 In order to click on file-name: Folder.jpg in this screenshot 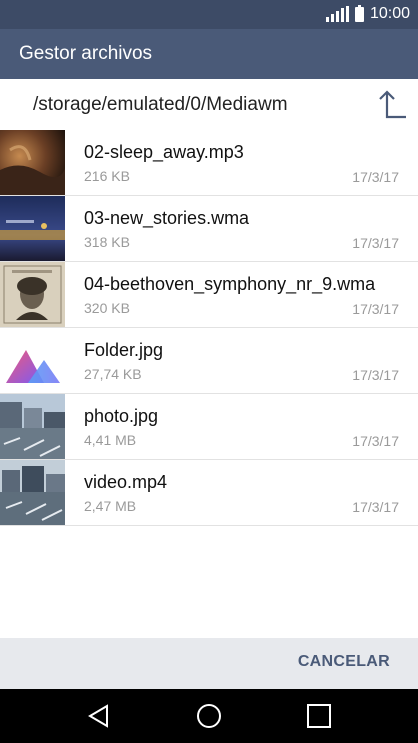, I will do `click(124, 350)`.